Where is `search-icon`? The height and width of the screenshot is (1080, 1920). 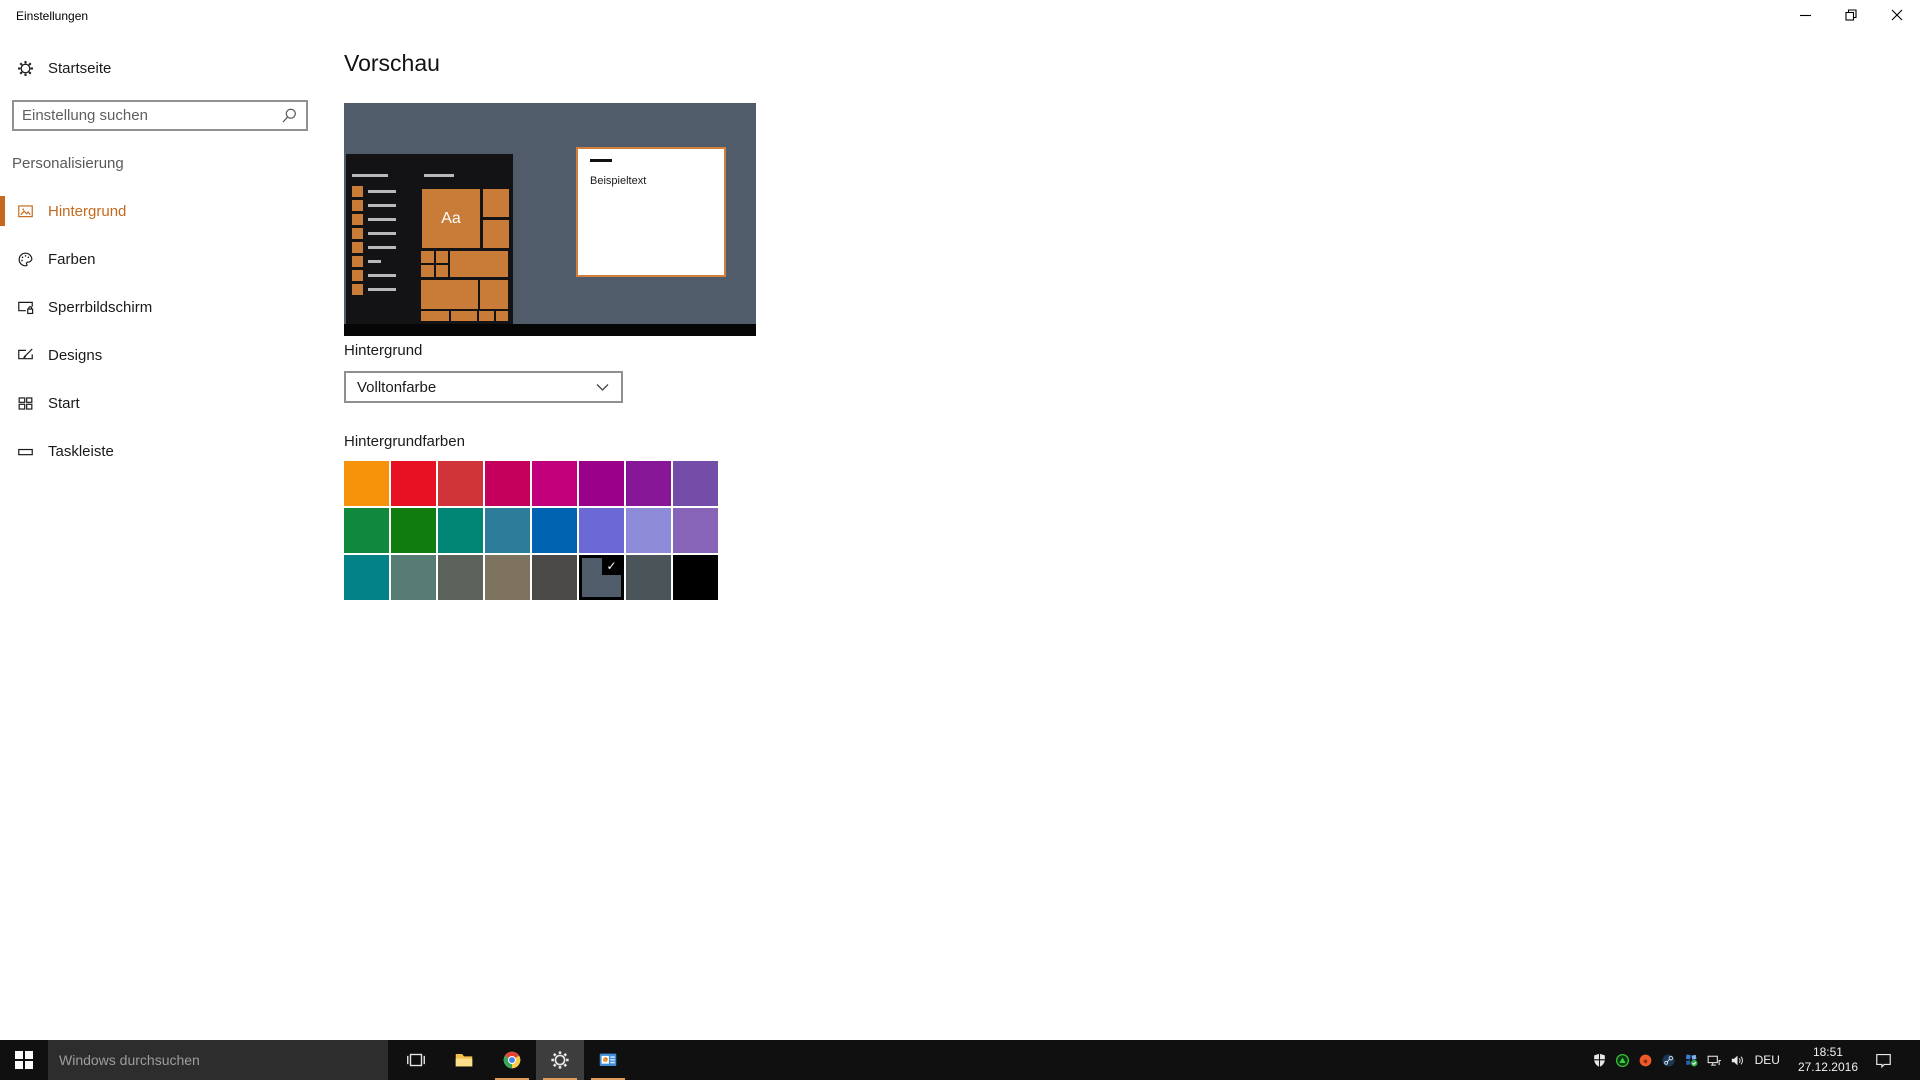 search-icon is located at coordinates (289, 115).